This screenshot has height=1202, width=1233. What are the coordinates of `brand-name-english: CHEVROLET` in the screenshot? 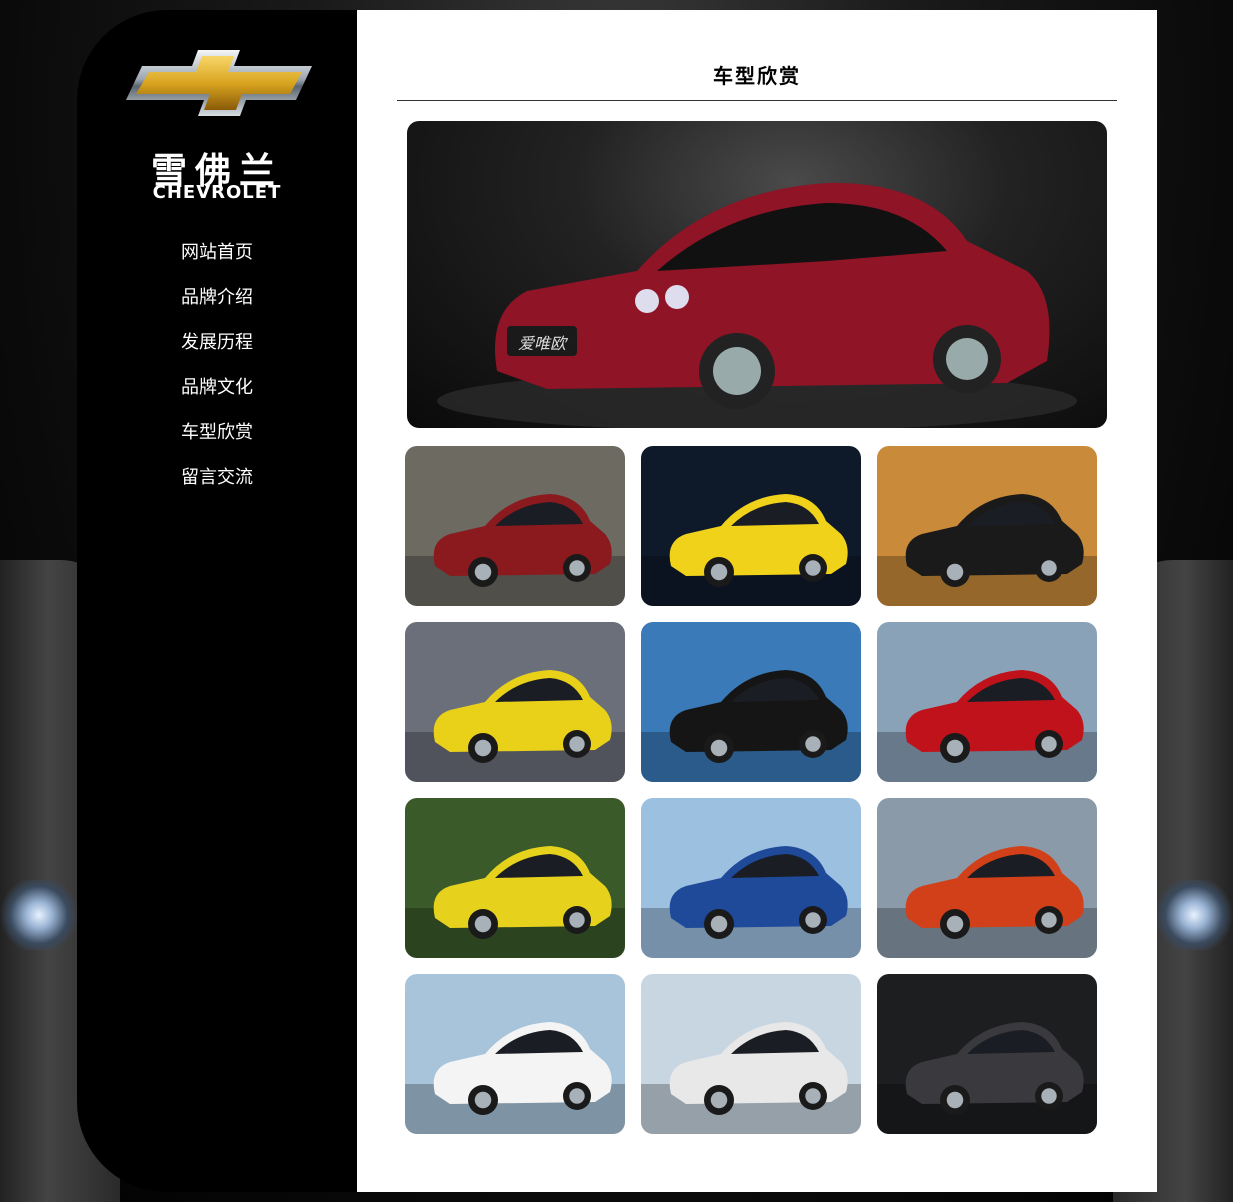 It's located at (217, 192).